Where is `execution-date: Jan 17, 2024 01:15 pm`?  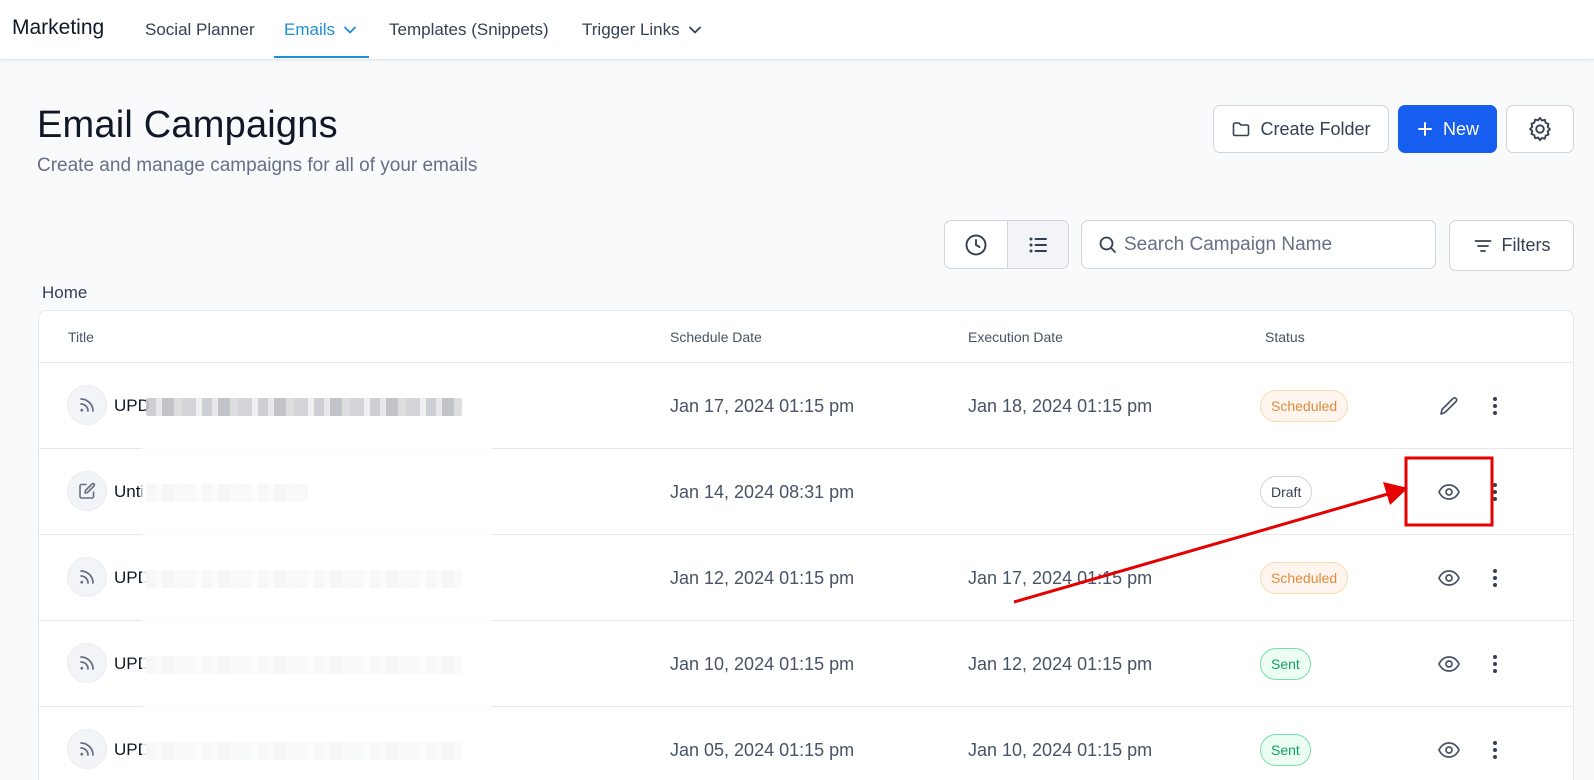 execution-date: Jan 17, 2024 01:15 pm is located at coordinates (1060, 578).